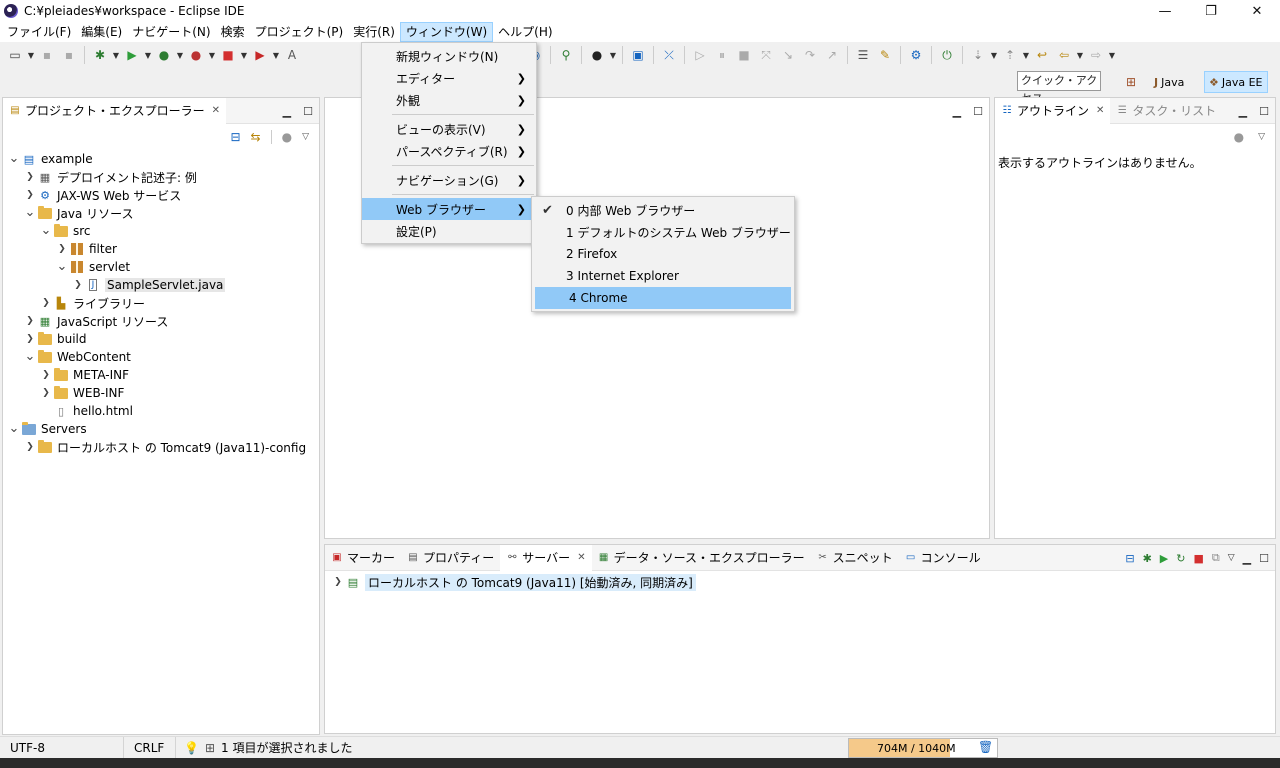 The width and height of the screenshot is (1280, 768). I want to click on new-dropdown-icon: ▼, so click(31, 55).